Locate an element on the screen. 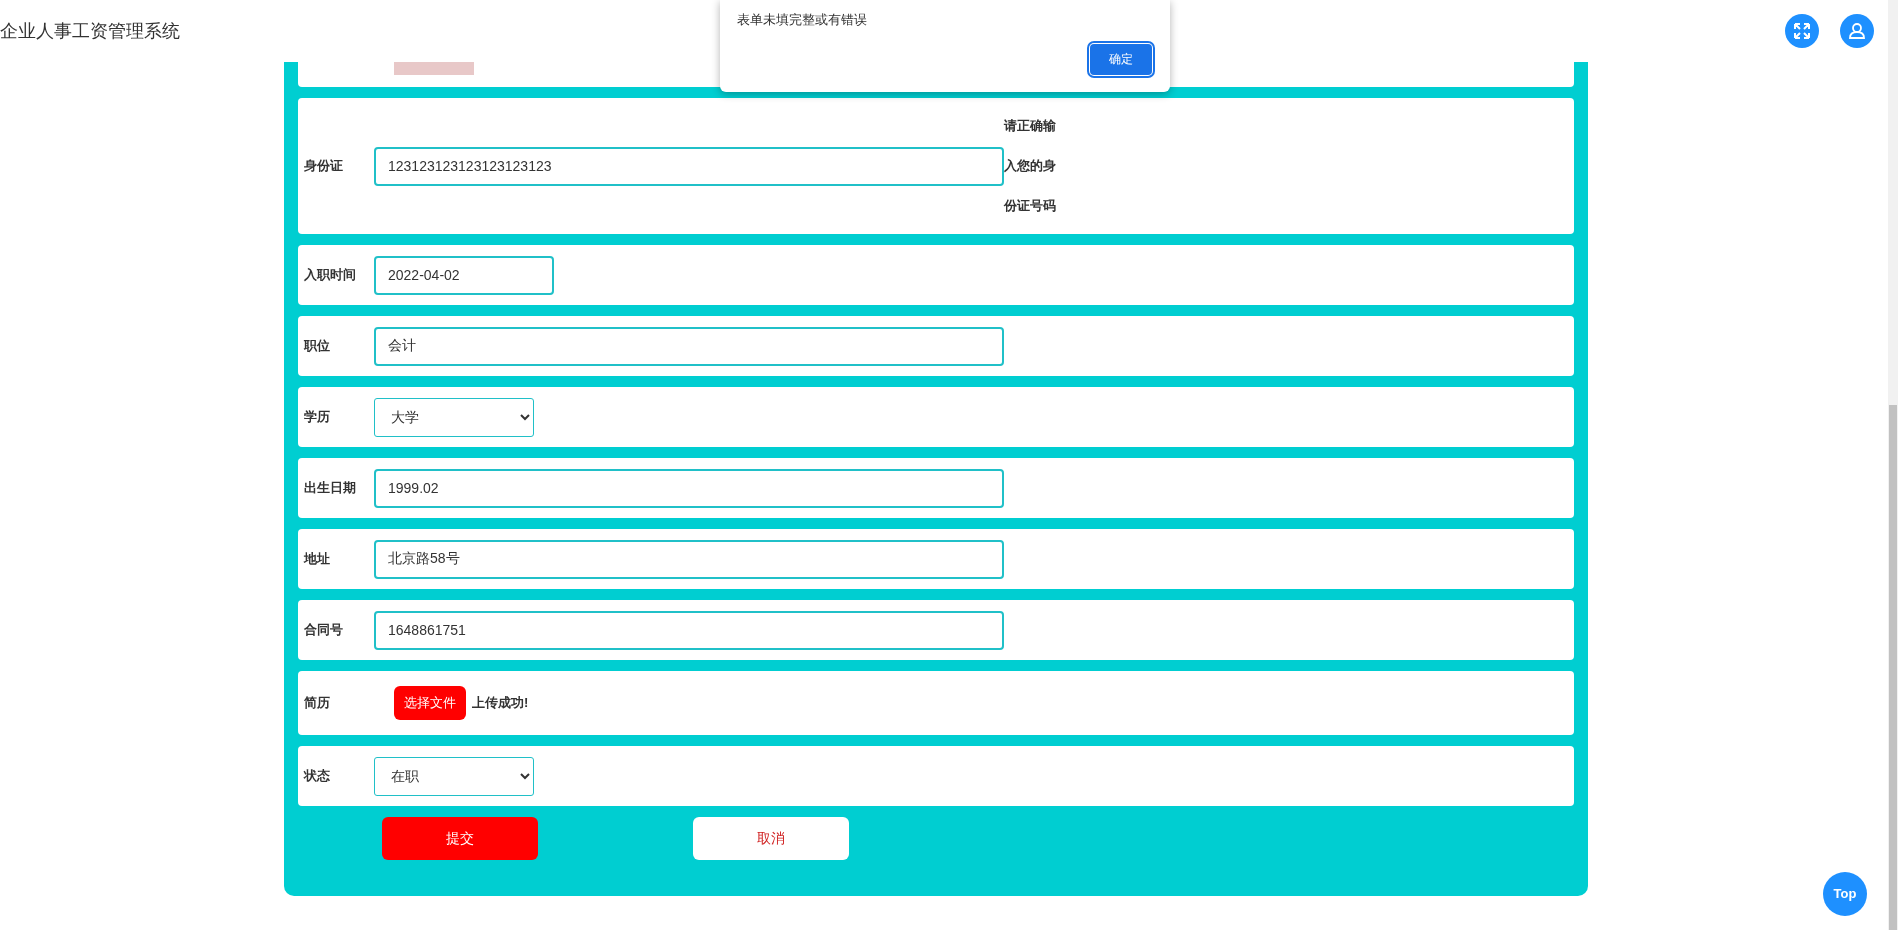 The width and height of the screenshot is (1898, 930). field-label: 合同号 is located at coordinates (324, 630).